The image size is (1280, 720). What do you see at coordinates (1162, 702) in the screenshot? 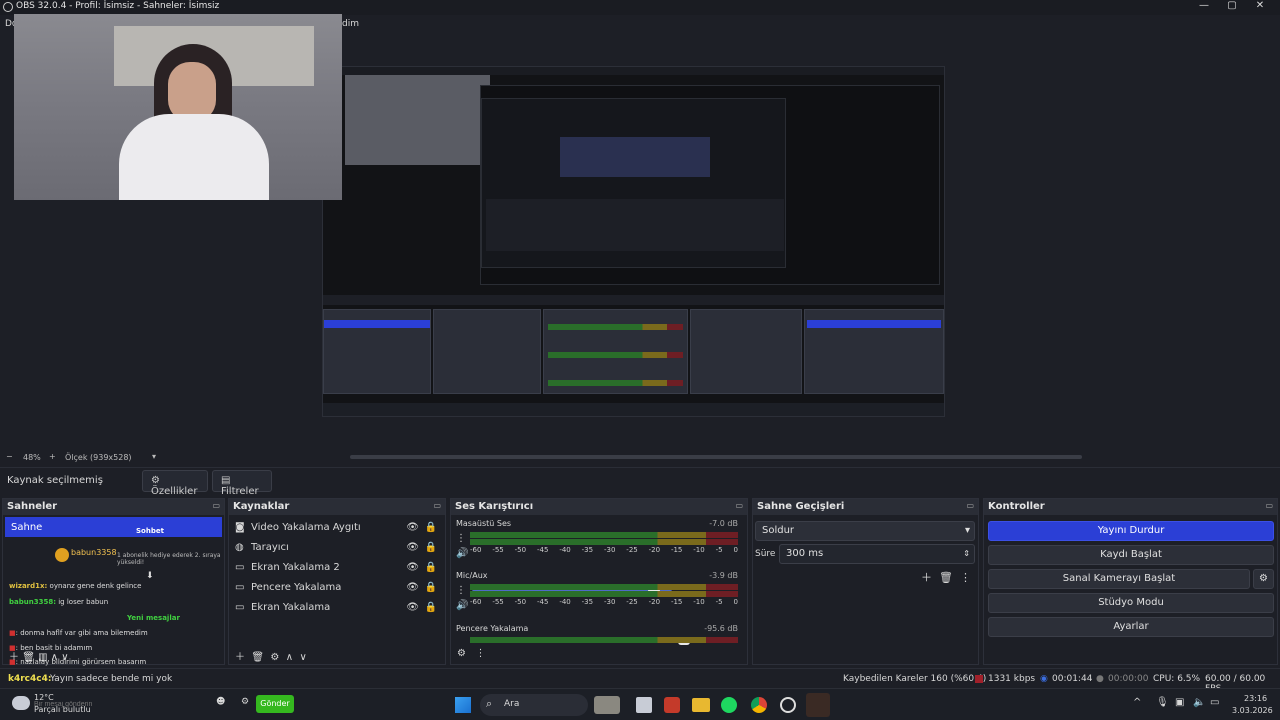
I see `microphone-icon: 🎙` at bounding box center [1162, 702].